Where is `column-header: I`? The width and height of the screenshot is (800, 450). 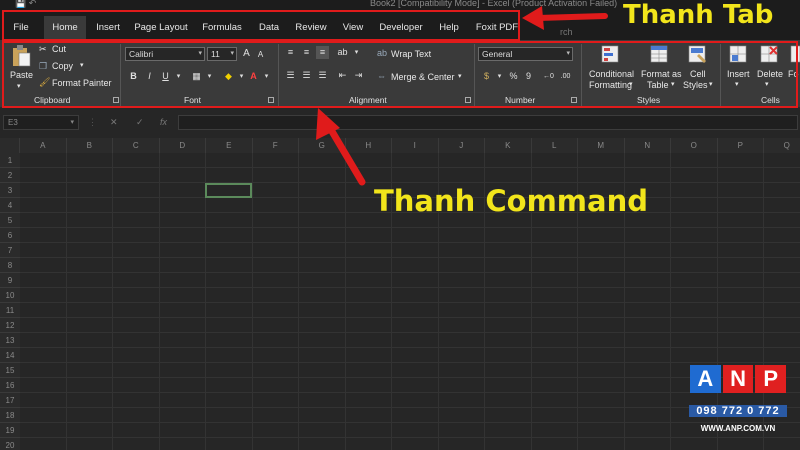 column-header: I is located at coordinates (415, 145).